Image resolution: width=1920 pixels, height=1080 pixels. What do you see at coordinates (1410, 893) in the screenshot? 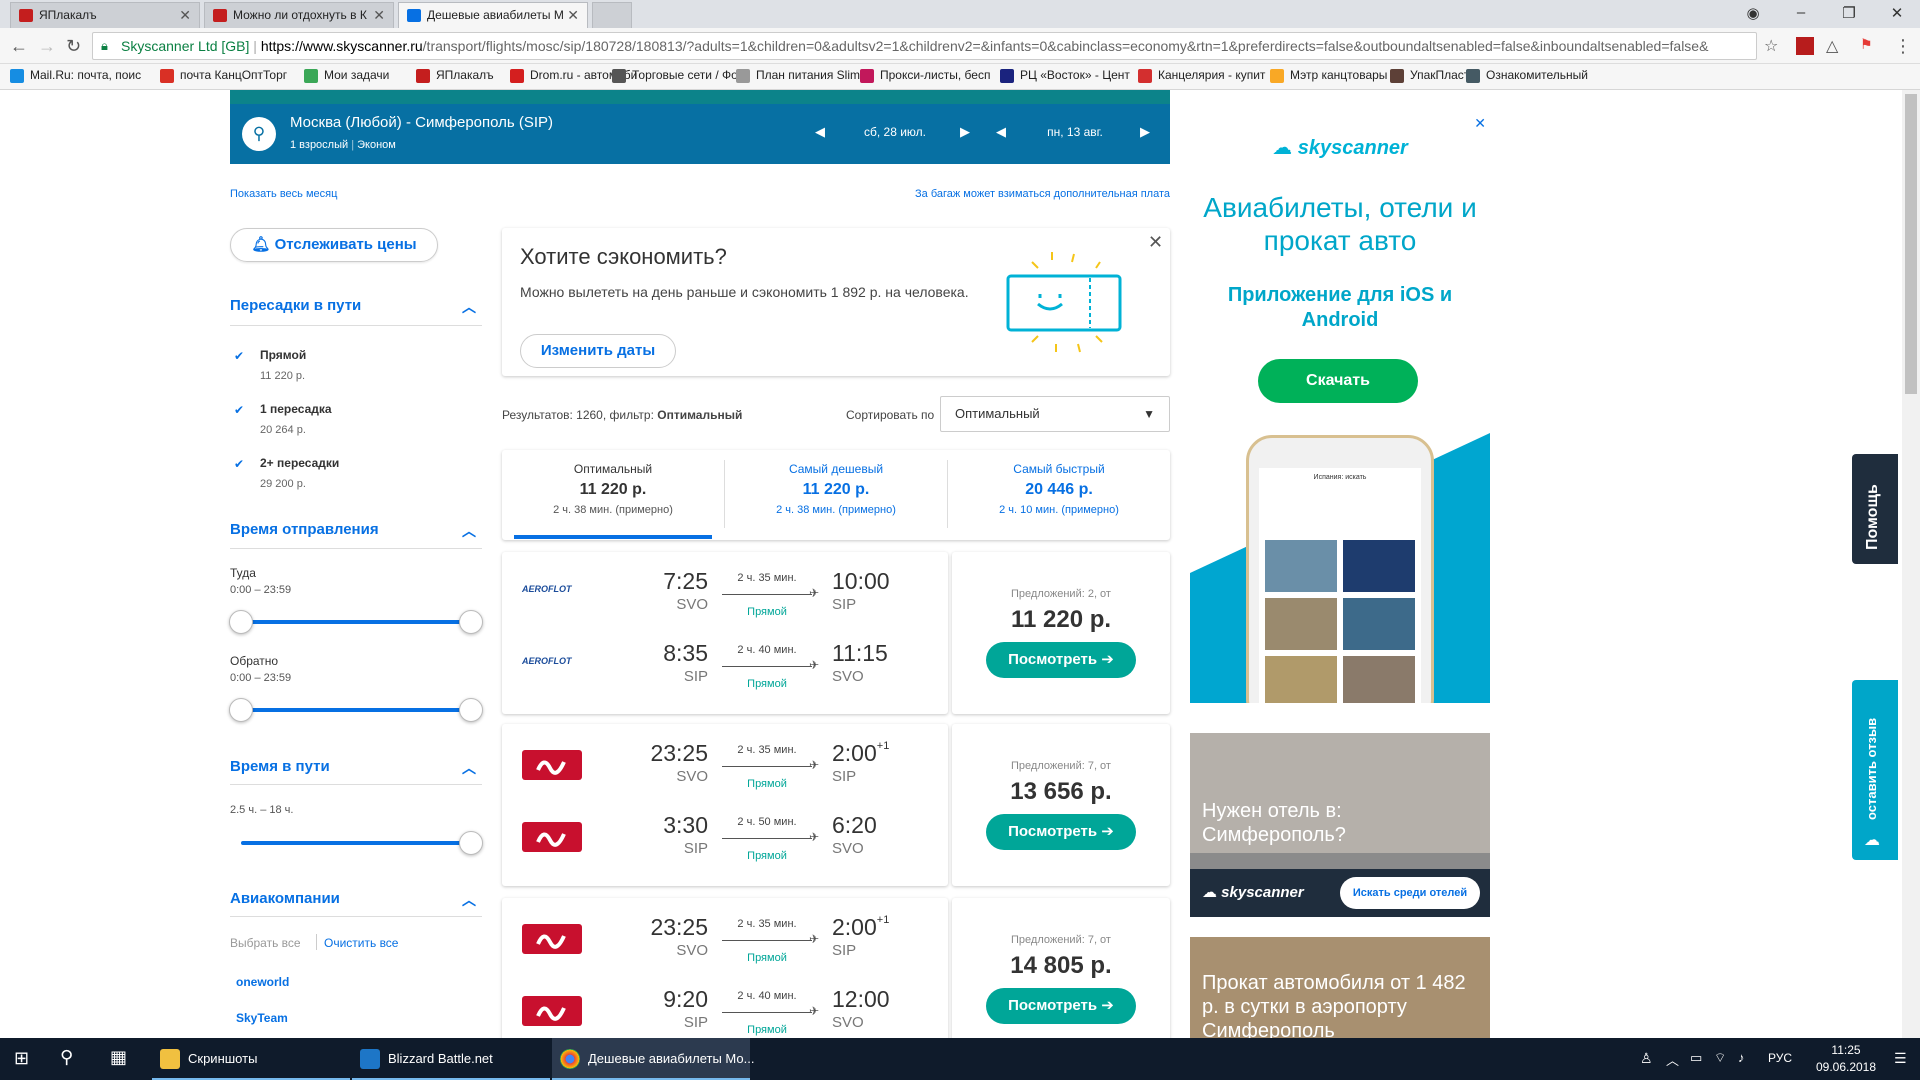
I see `search-hotels-button: Искать среди отелей` at bounding box center [1410, 893].